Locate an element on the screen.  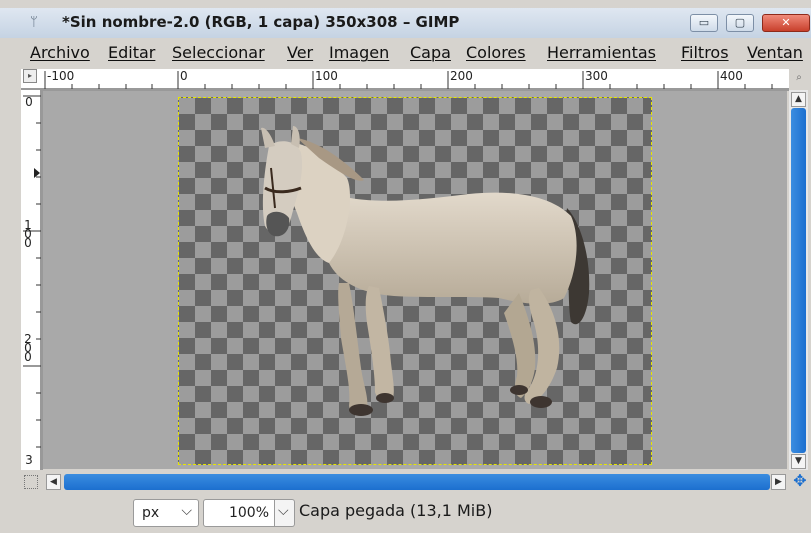
left-frame is located at coordinates (10, 265).